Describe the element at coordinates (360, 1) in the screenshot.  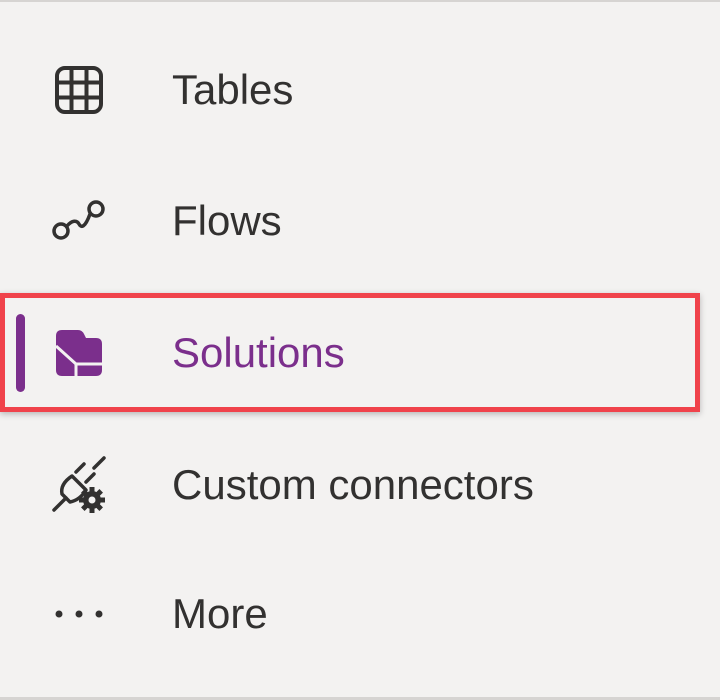
I see `top-divider` at that location.